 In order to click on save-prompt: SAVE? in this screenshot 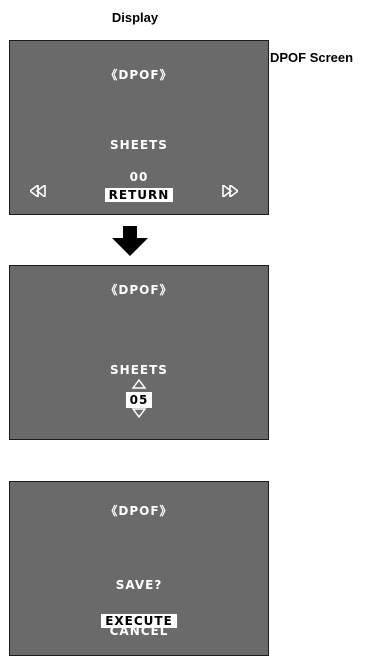, I will do `click(139, 585)`.